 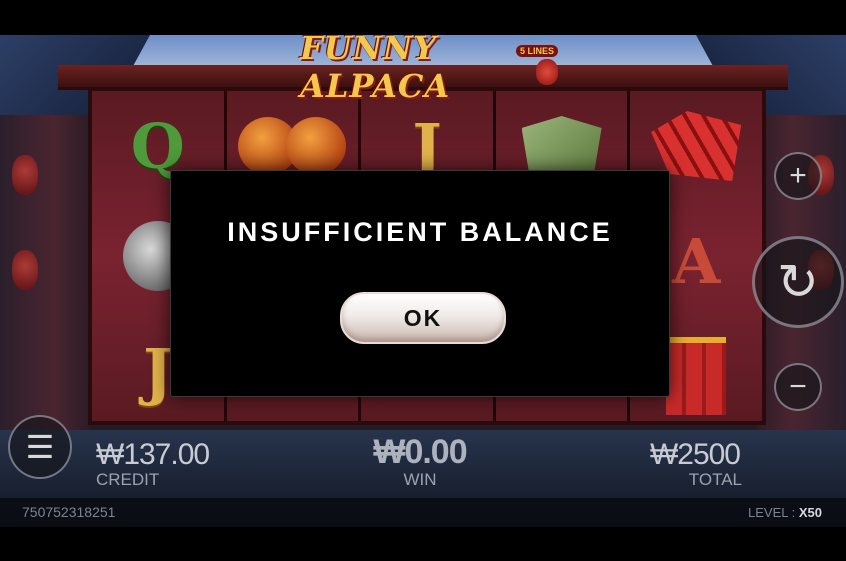 What do you see at coordinates (423, 318) in the screenshot?
I see `ok-button: OK` at bounding box center [423, 318].